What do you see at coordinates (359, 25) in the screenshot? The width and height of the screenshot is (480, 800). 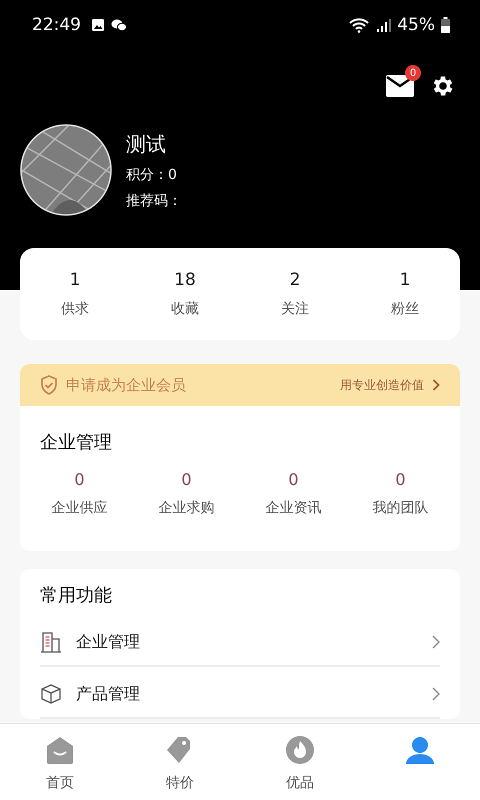 I see `wifi-icon` at bounding box center [359, 25].